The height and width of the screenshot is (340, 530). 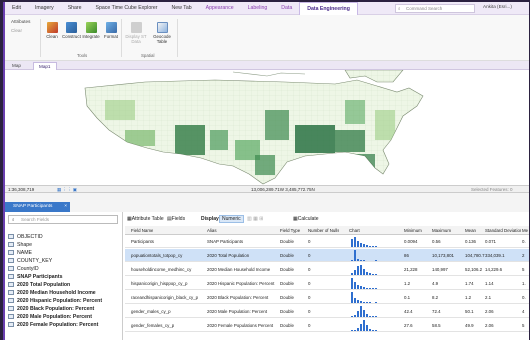 I want to click on snap-participants-tab: SNAP Participants ×, so click(x=37, y=207).